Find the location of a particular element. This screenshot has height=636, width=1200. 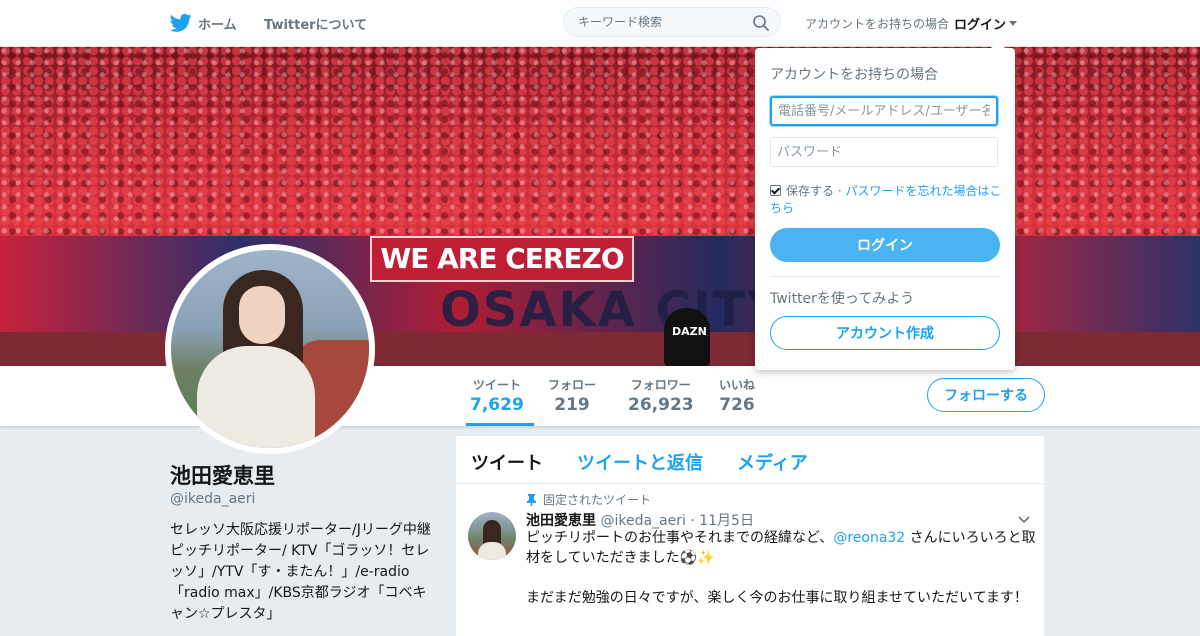

dazn-logo-text: DAZN is located at coordinates (689, 331).